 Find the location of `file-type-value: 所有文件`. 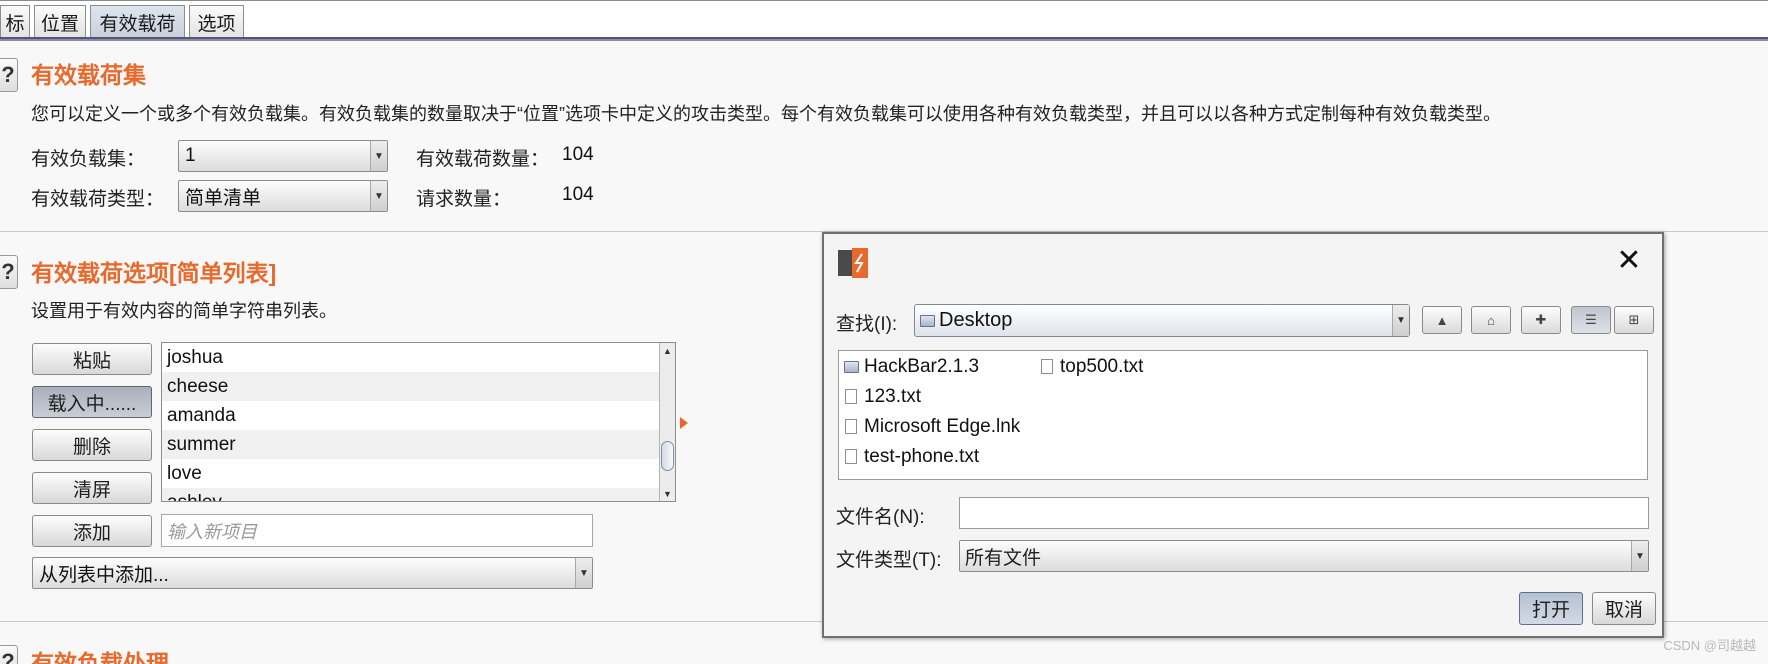

file-type-value: 所有文件 is located at coordinates (1003, 558).